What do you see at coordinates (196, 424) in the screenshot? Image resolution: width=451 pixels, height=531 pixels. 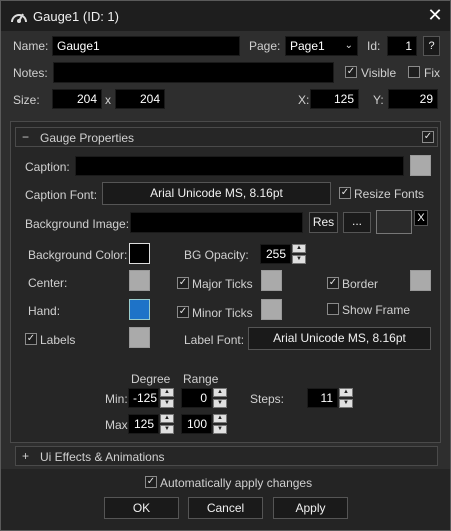 I see `range-max-input: 100` at bounding box center [196, 424].